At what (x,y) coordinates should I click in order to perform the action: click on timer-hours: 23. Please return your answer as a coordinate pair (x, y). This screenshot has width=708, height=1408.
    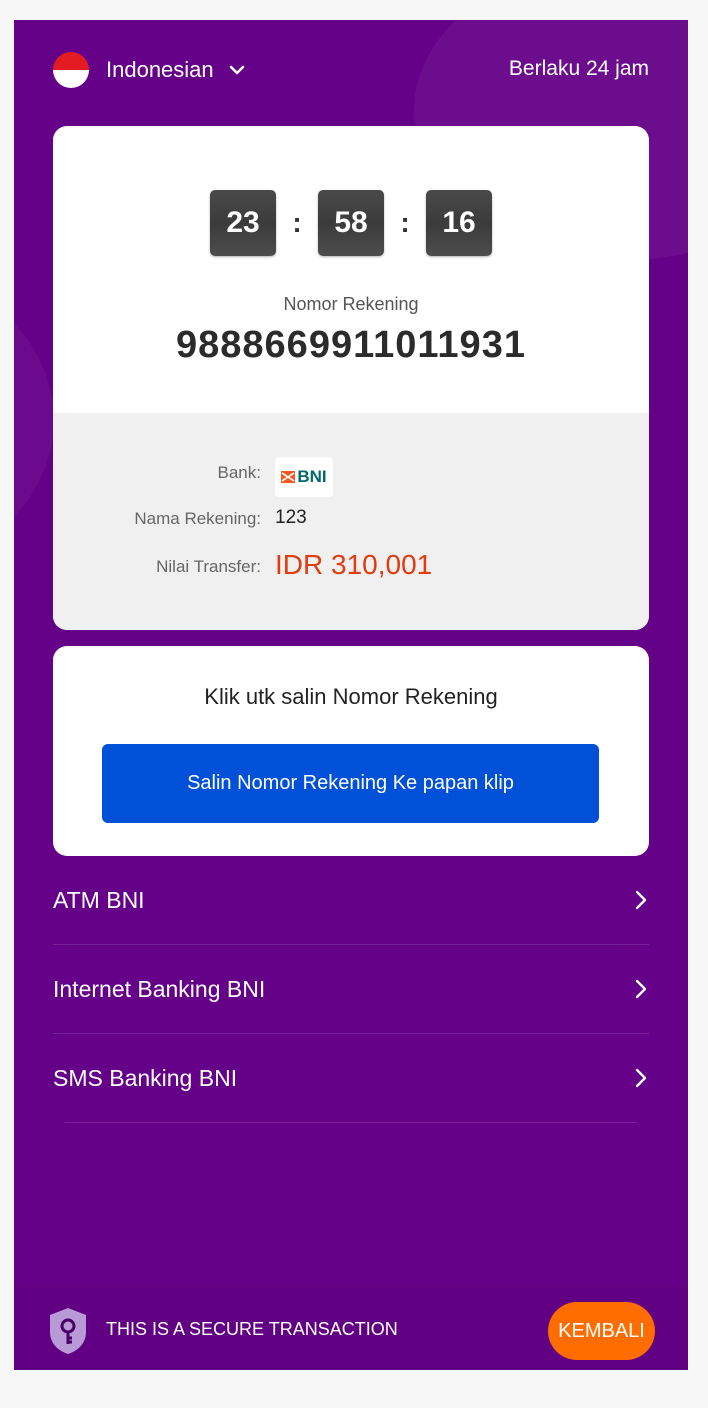
    Looking at the image, I should click on (243, 223).